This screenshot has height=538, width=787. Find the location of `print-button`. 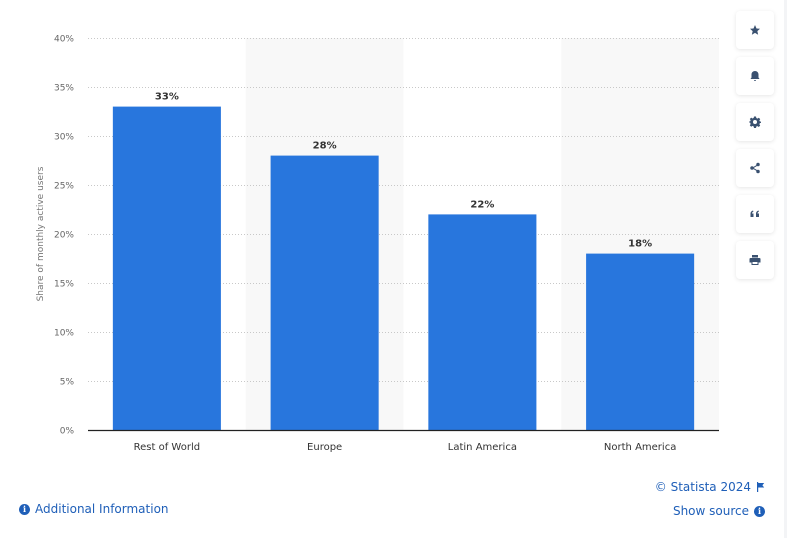

print-button is located at coordinates (755, 260).